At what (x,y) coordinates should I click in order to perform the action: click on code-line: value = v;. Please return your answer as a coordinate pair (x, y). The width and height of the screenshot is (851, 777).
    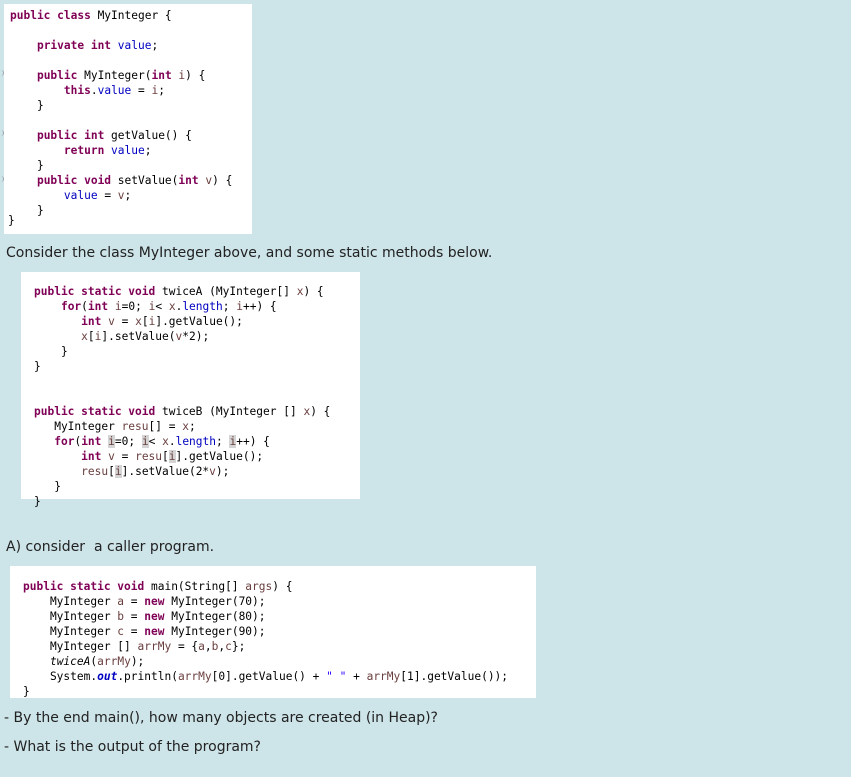
    Looking at the image, I should click on (131, 195).